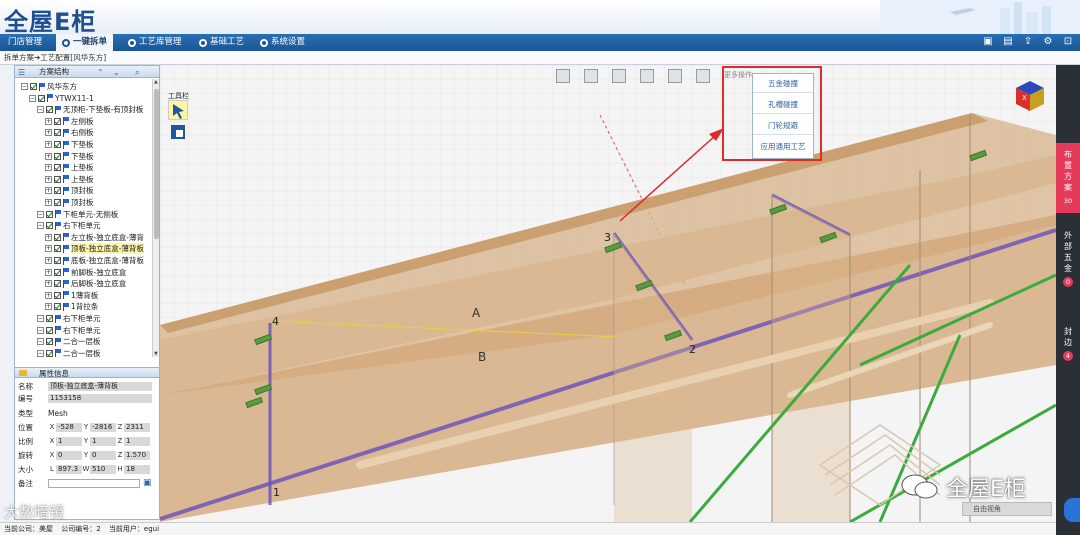 The width and height of the screenshot is (1080, 535). Describe the element at coordinates (69, 441) in the screenshot. I see `scale-x-input: 1` at that location.